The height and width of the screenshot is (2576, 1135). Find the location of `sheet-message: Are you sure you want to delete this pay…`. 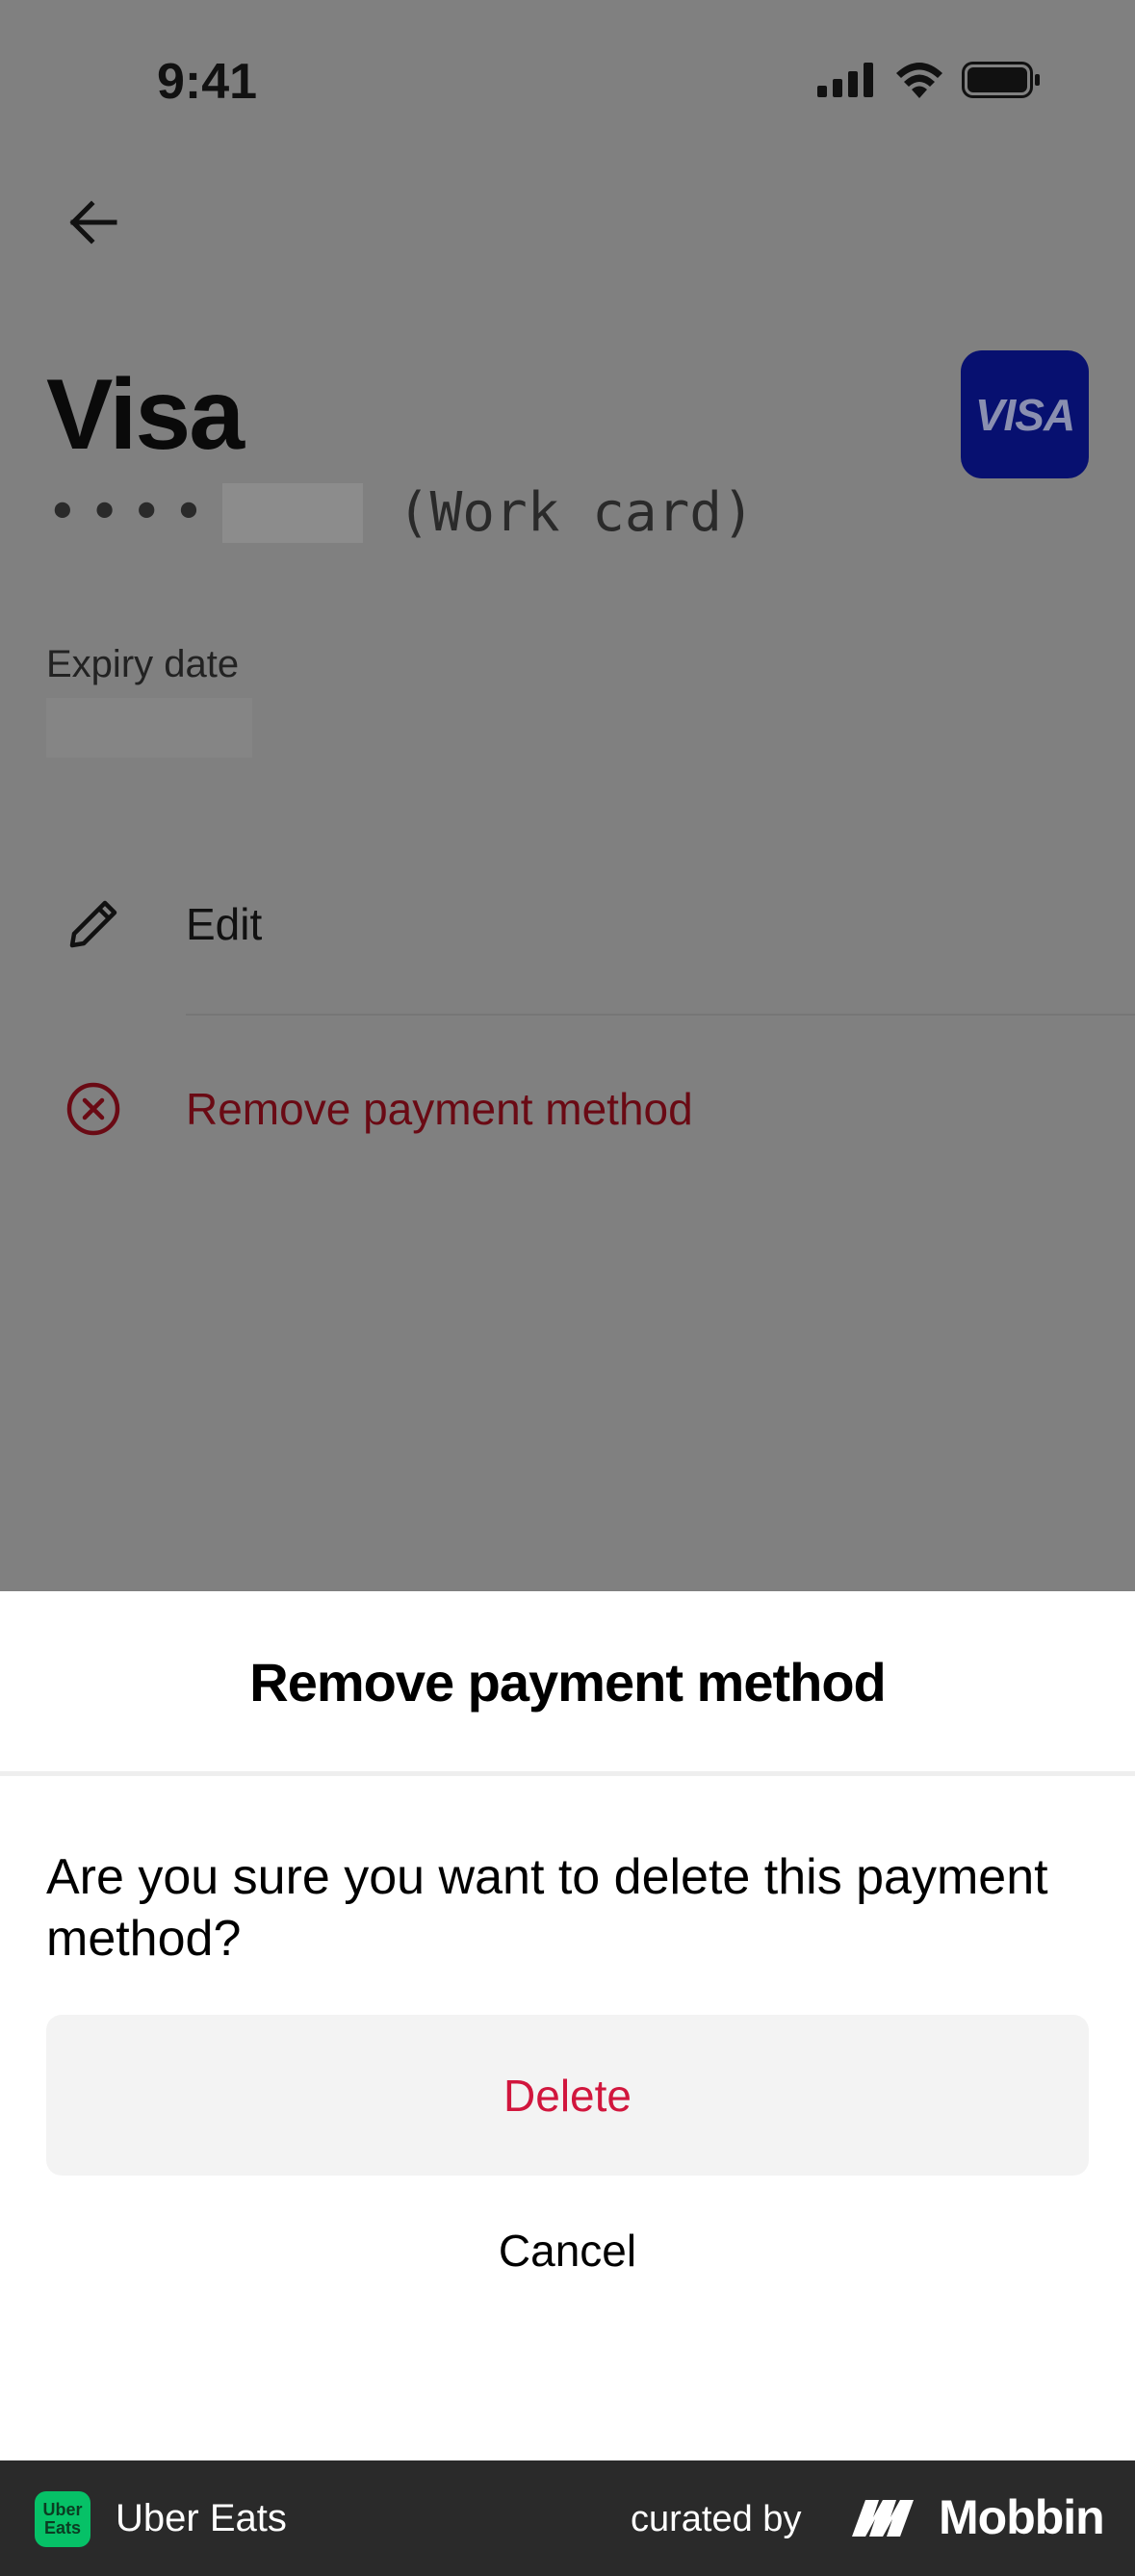

sheet-message: Are you sure you want to delete this pay… is located at coordinates (547, 1908).